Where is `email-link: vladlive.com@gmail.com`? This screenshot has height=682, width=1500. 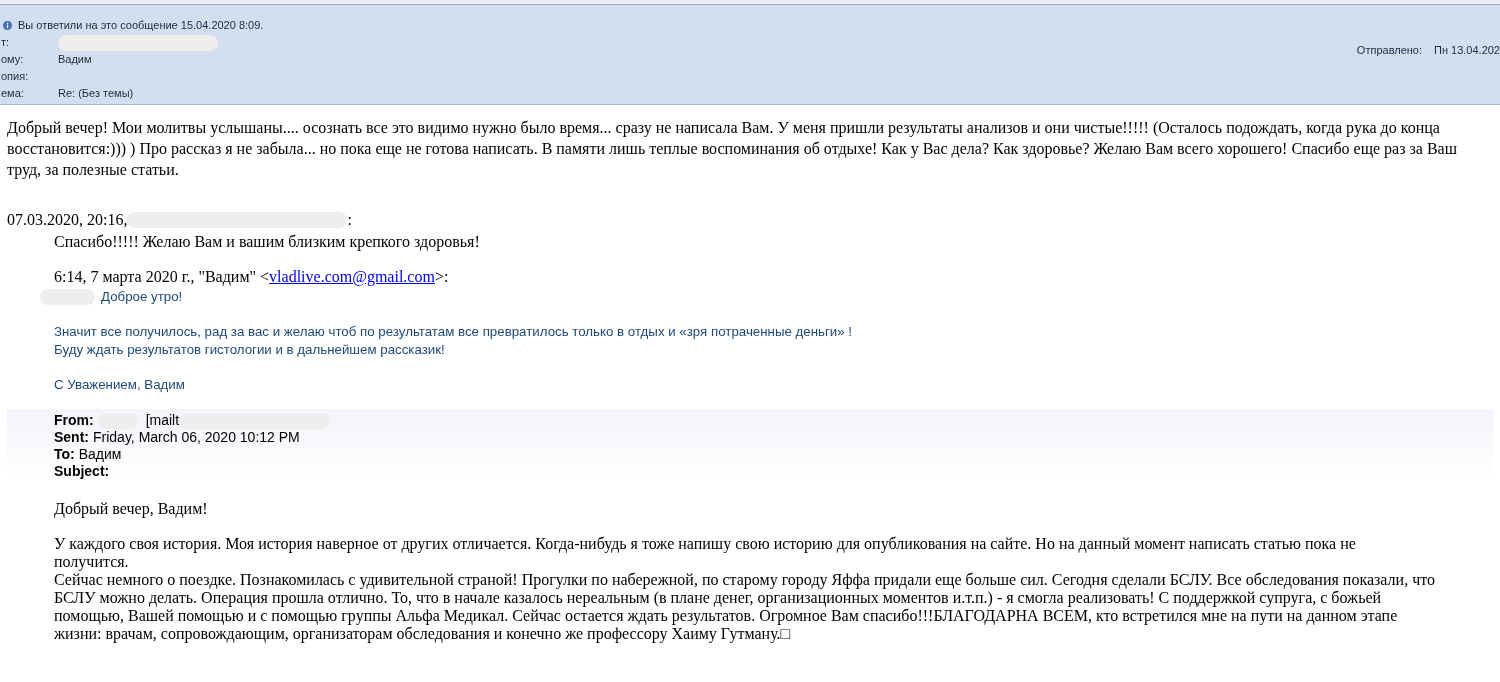
email-link: vladlive.com@gmail.com is located at coordinates (352, 276).